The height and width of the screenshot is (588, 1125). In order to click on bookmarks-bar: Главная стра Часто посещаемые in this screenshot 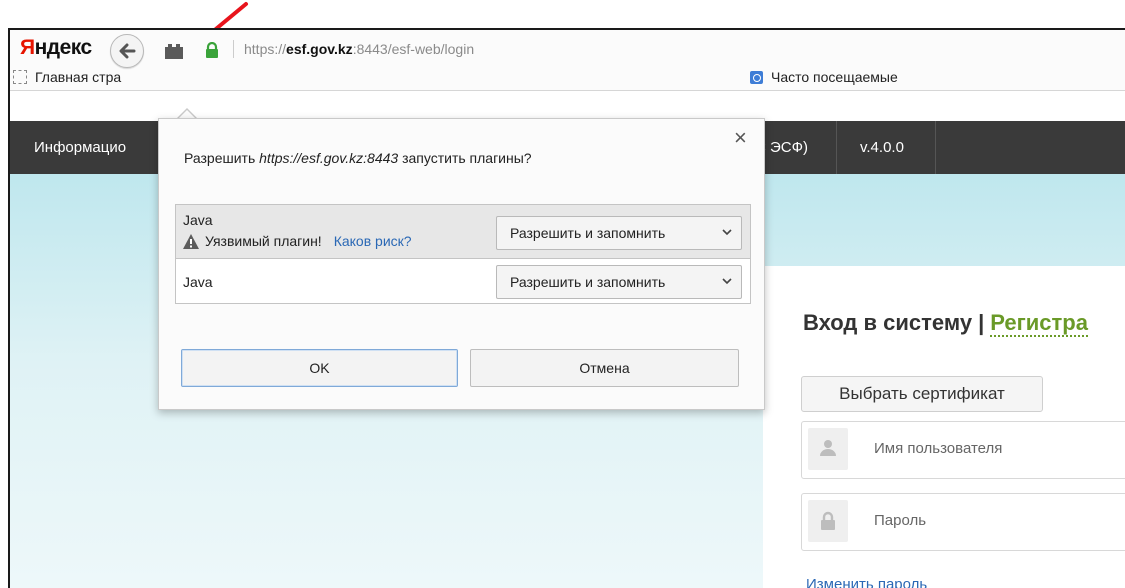, I will do `click(567, 77)`.